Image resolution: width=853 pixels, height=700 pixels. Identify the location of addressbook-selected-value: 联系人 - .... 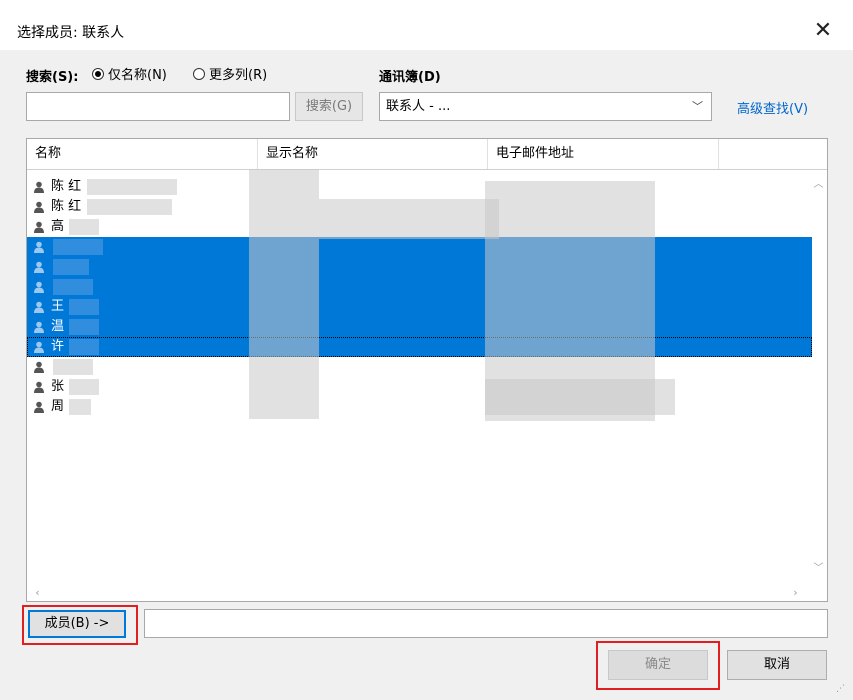
(418, 106).